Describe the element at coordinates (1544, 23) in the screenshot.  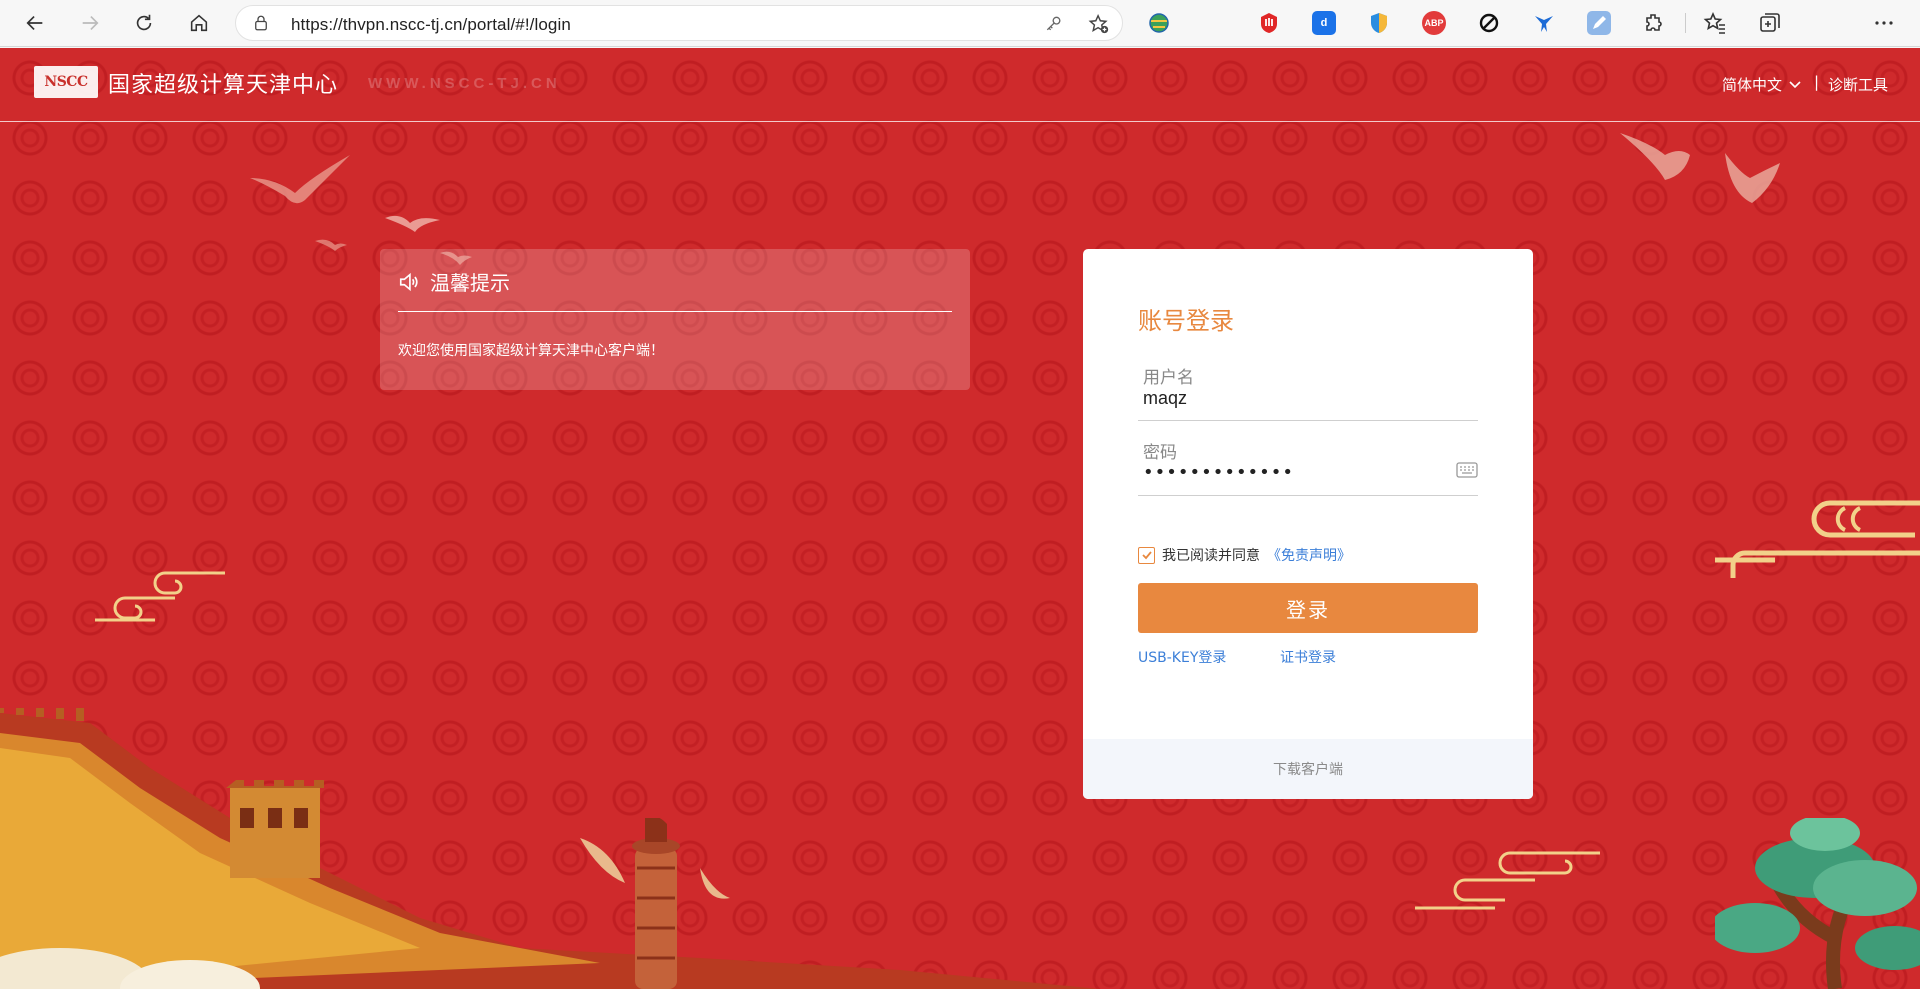
I see `wing-extension-icon` at that location.